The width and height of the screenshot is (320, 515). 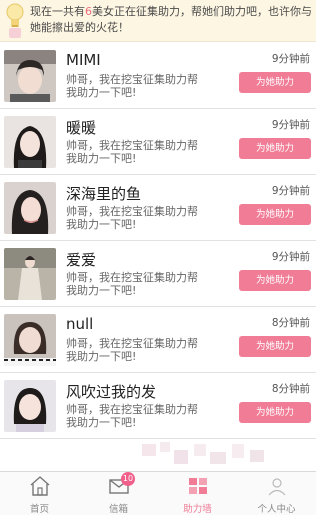 I want to click on list-item: 爱爱 帅哥，我在挖宝征集助力帮我助力一下吧! 9分钟前 为她助力, so click(x=158, y=274).